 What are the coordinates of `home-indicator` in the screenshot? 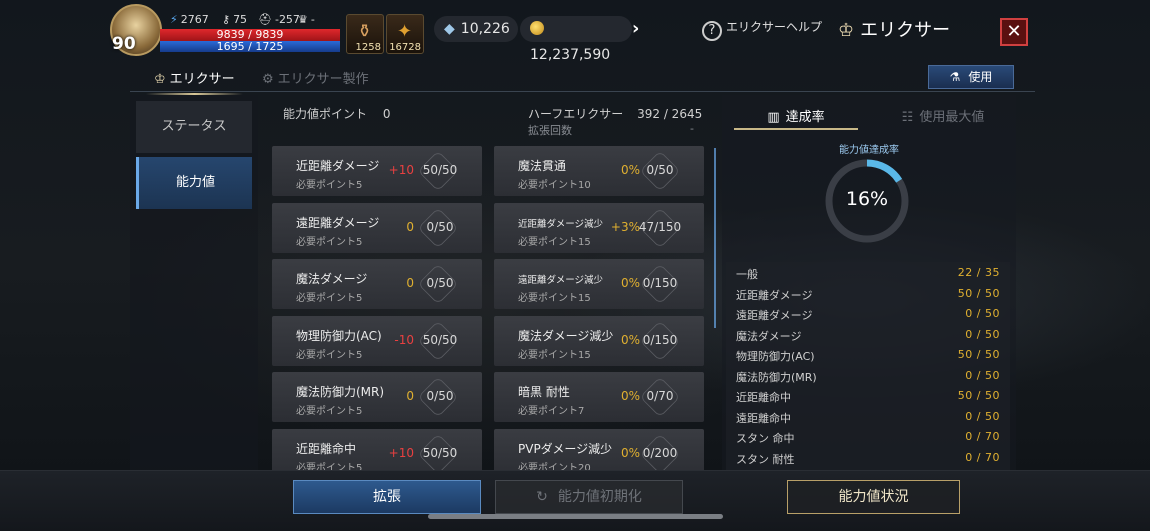 It's located at (575, 516).